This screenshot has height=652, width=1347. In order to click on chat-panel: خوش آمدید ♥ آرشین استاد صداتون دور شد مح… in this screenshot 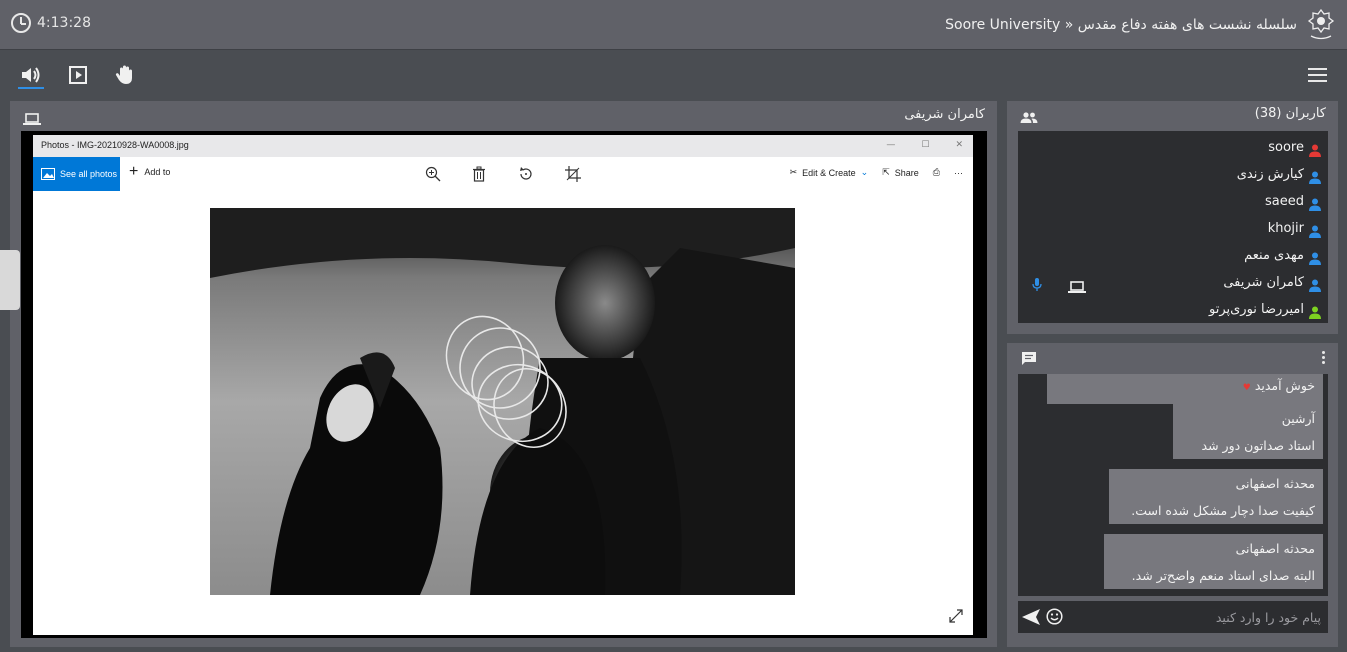, I will do `click(1172, 495)`.